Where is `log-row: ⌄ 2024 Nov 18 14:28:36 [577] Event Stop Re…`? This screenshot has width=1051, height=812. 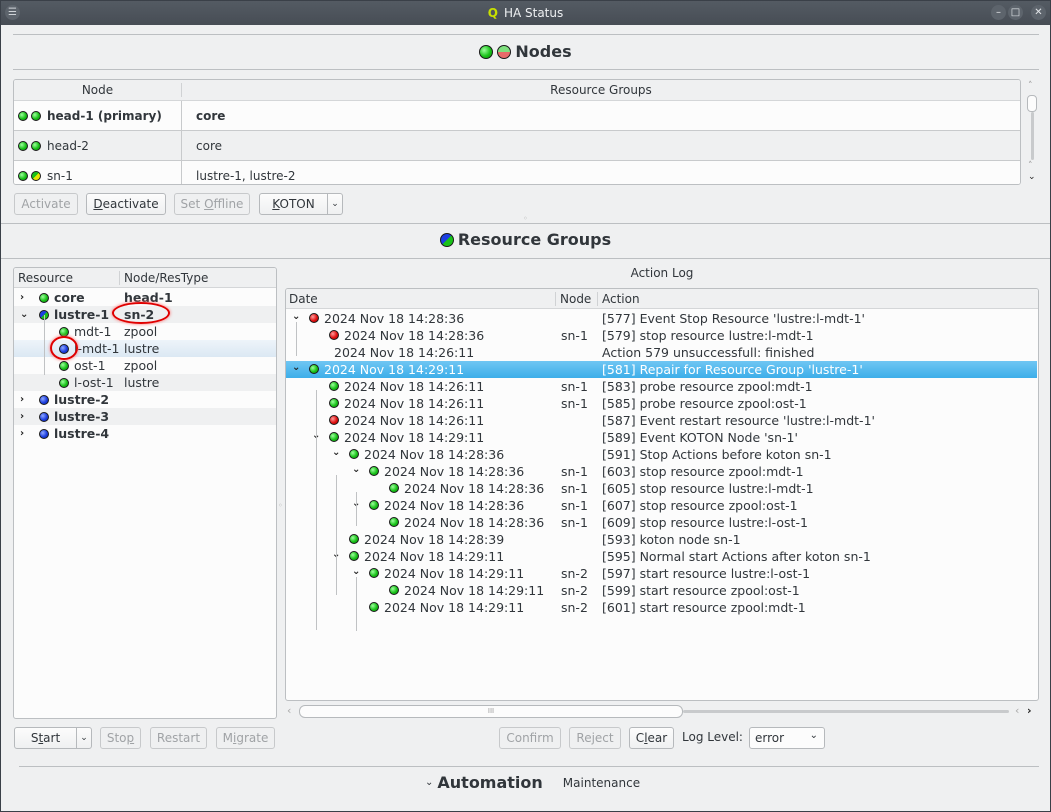 log-row: ⌄ 2024 Nov 18 14:28:36 [577] Event Stop Re… is located at coordinates (661, 318).